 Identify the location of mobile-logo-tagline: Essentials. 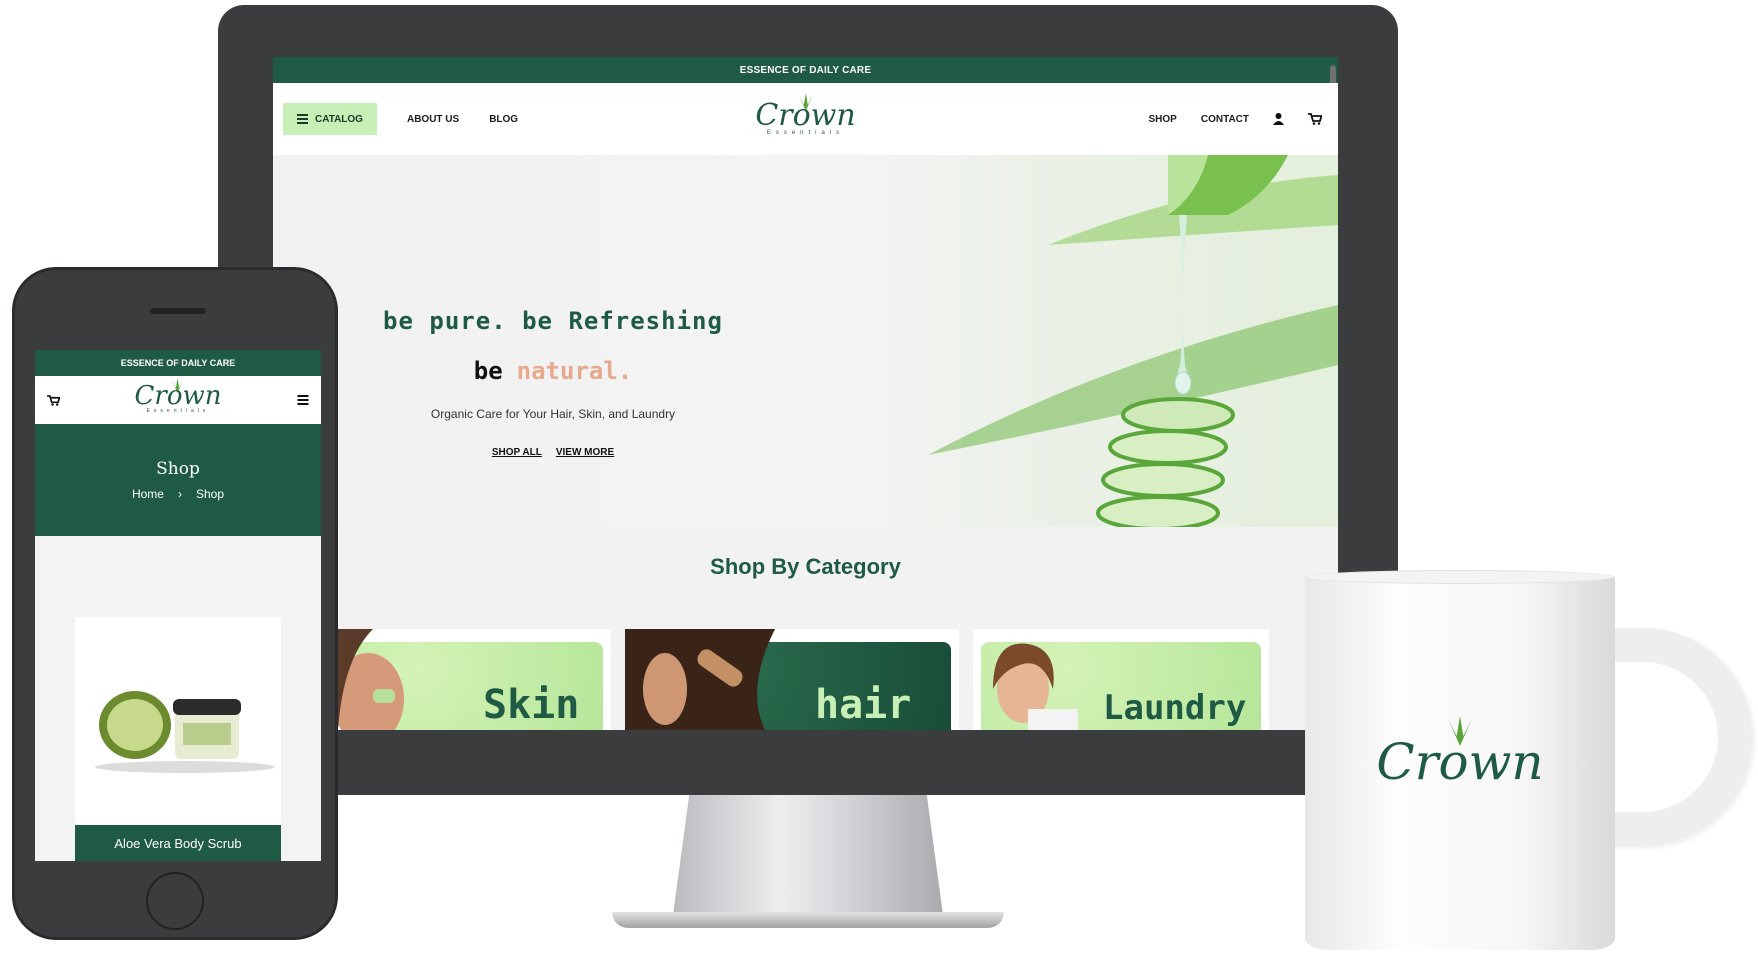
(178, 411).